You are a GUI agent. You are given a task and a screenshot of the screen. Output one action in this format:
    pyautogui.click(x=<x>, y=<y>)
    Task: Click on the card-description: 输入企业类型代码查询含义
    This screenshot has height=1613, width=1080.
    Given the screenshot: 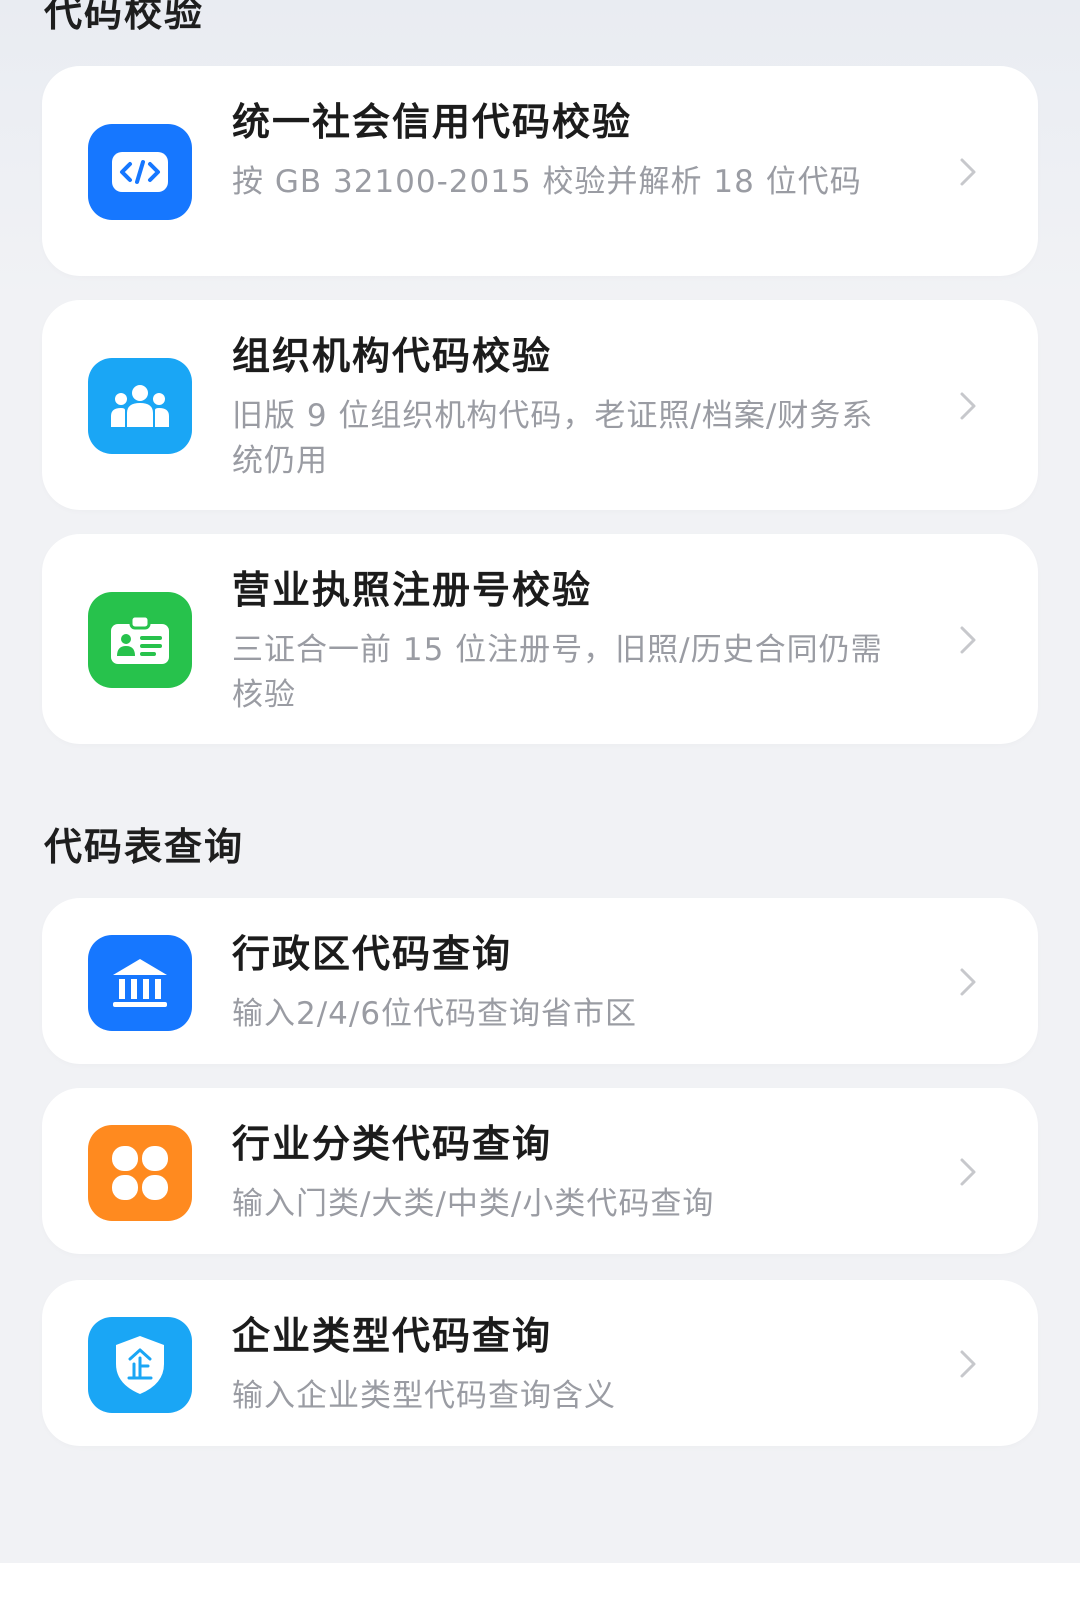 What is the action you would take?
    pyautogui.click(x=424, y=1396)
    